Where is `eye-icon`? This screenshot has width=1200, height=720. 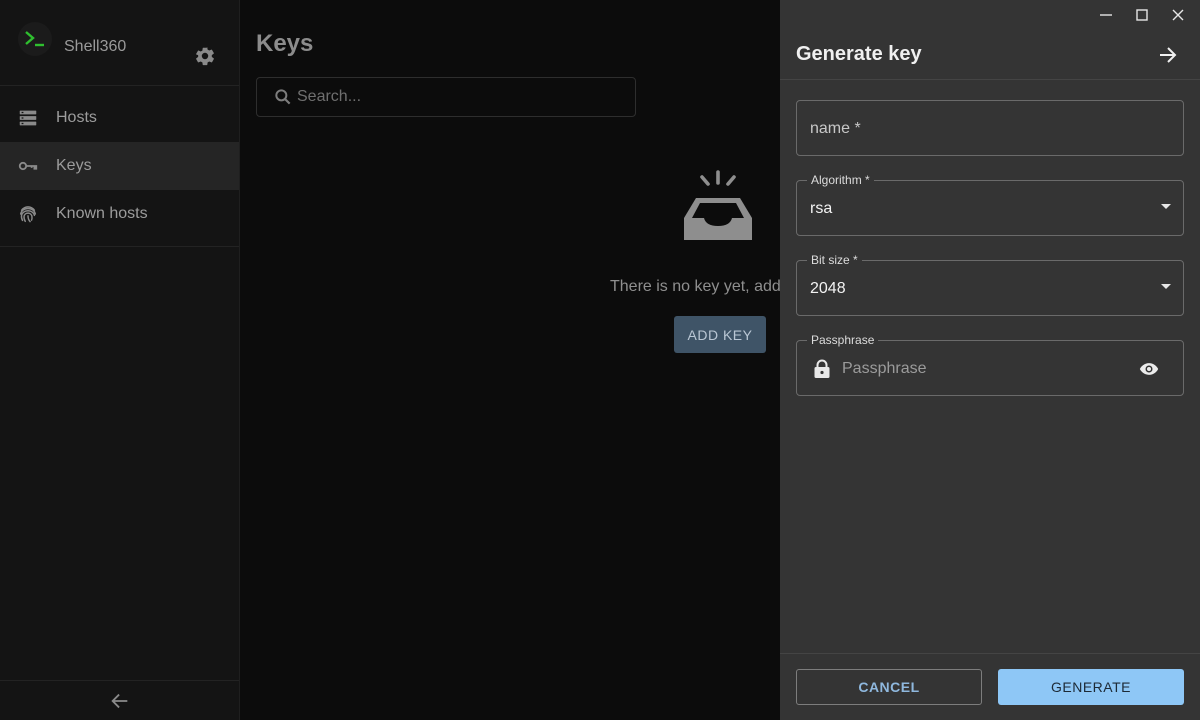
eye-icon is located at coordinates (1149, 369).